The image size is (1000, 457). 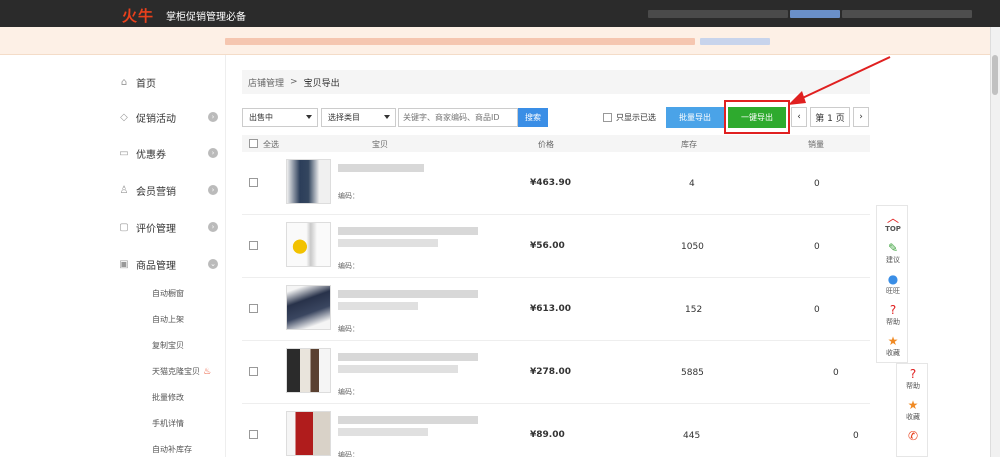 I want to click on sidebar-item-promotions: ◇ 促销活动 ›, so click(x=168, y=117).